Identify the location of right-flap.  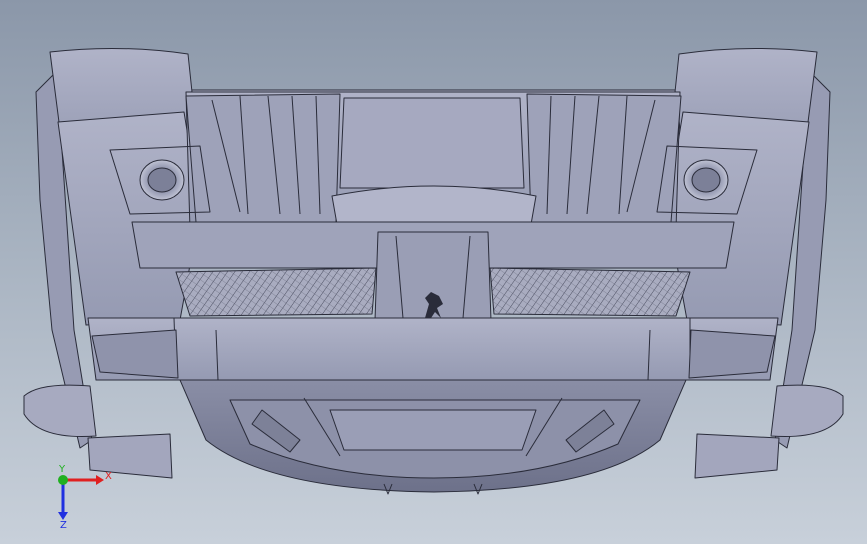
(732, 354).